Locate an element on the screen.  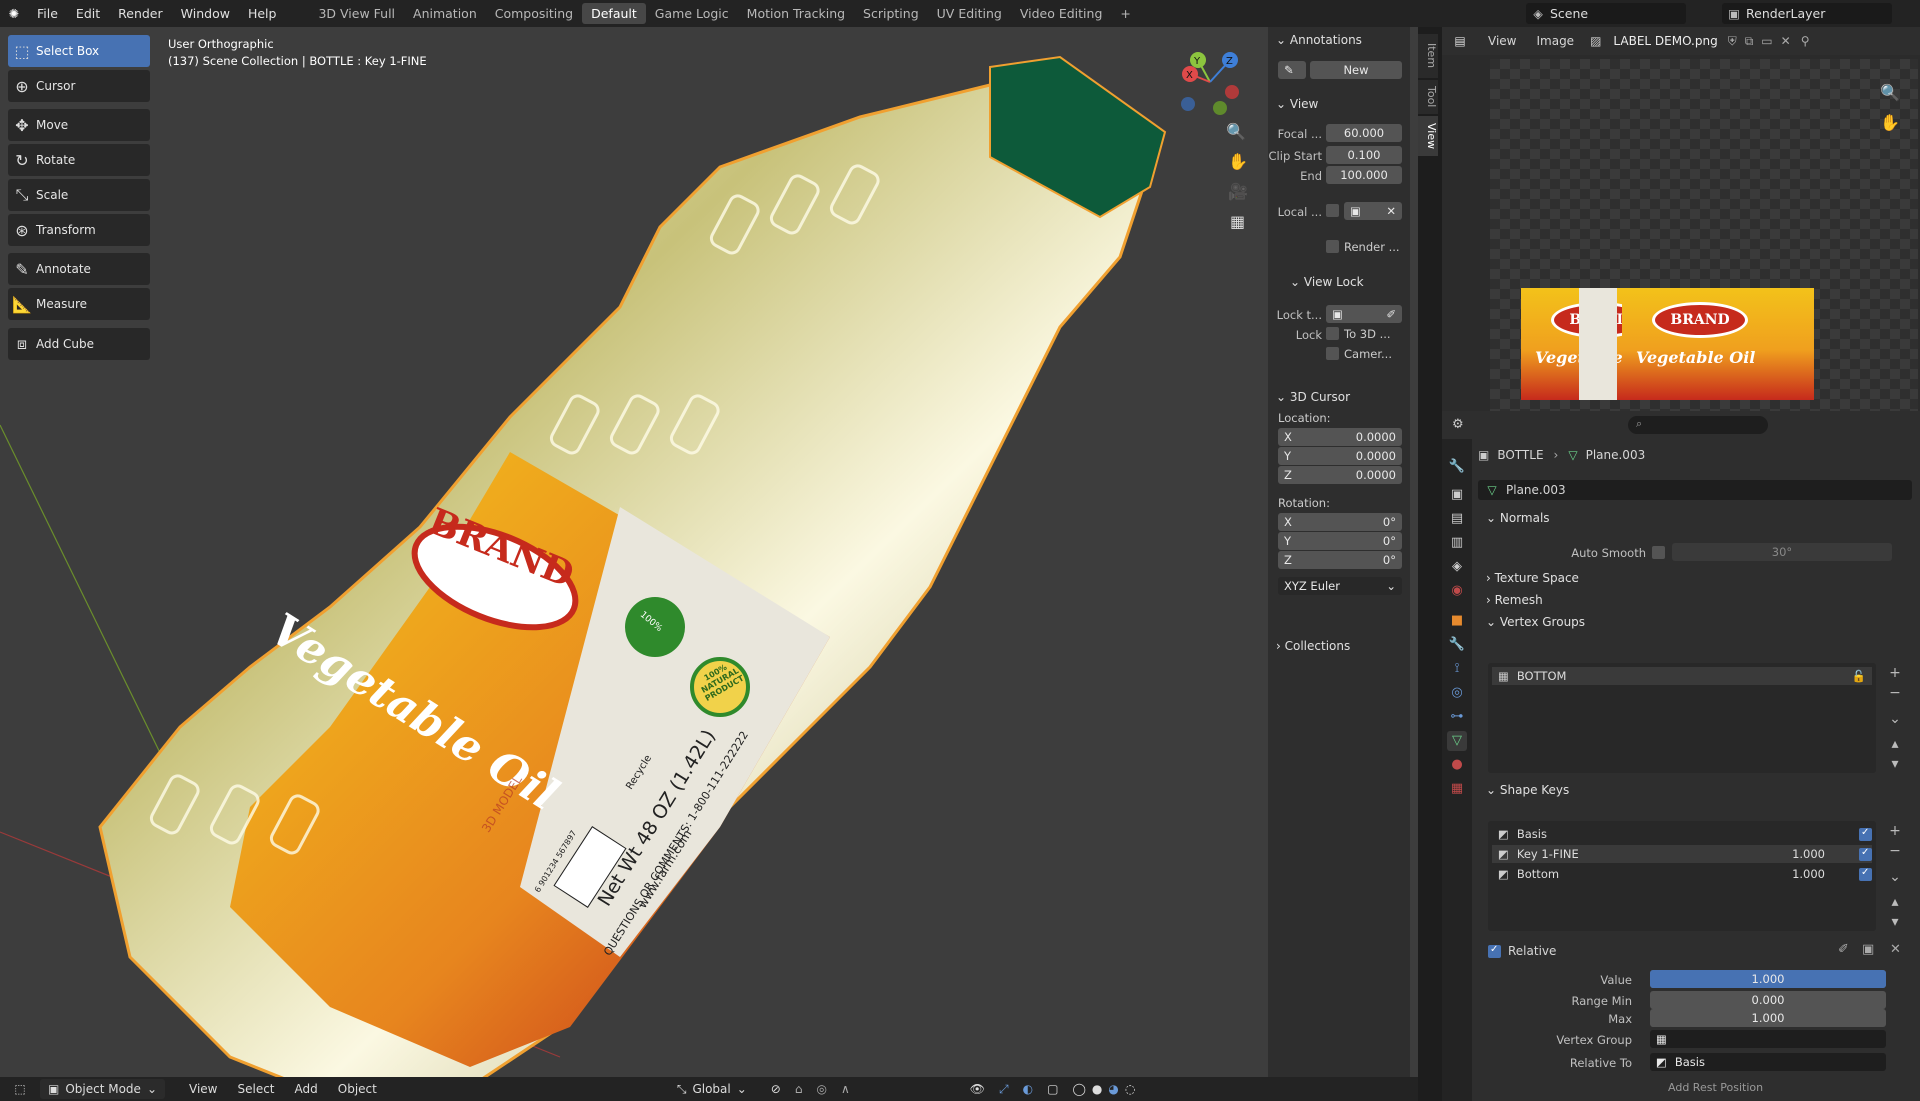
tool-scale: ⤡ Scale is located at coordinates (79, 195).